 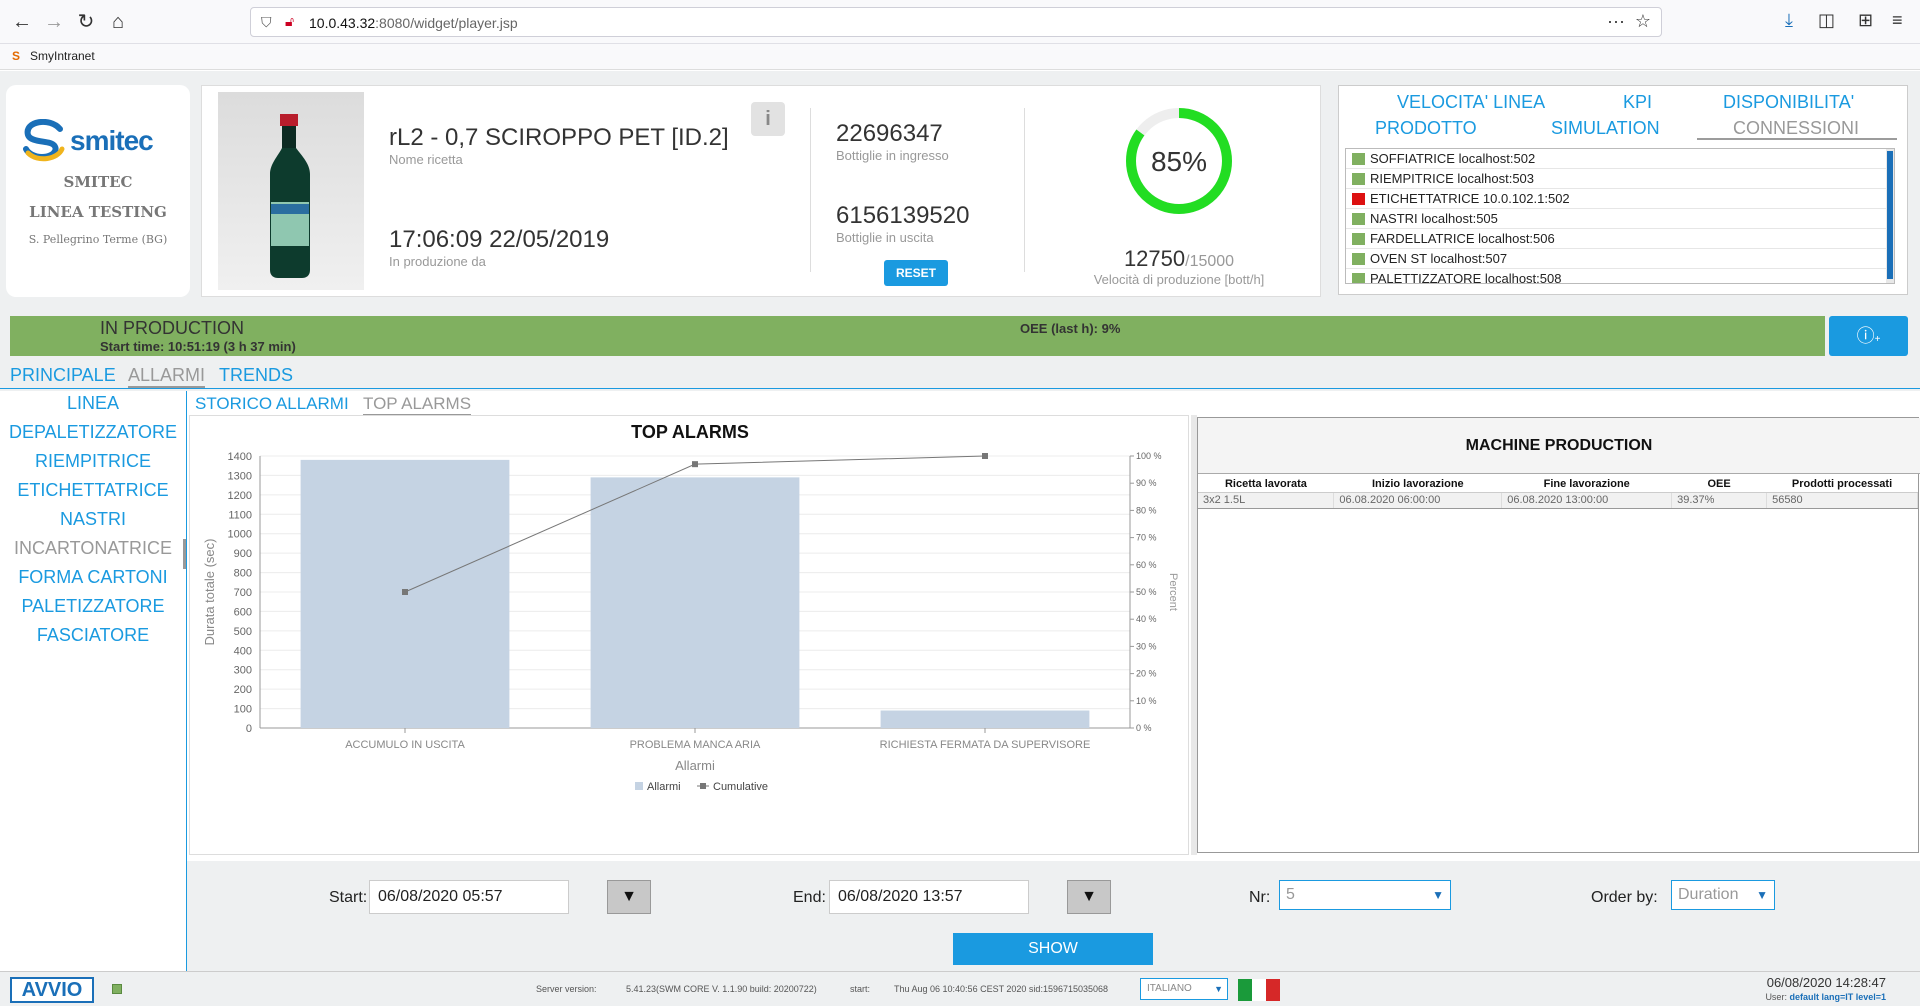 What do you see at coordinates (1470, 198) in the screenshot?
I see `connection-name: ETICHETTATRICE 10.0.102.1:502` at bounding box center [1470, 198].